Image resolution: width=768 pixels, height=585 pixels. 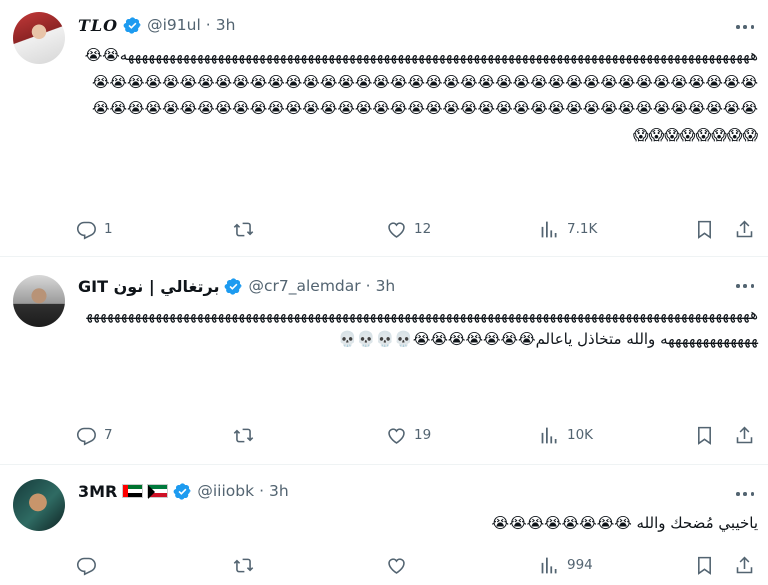 I want to click on tweet-text: ياخيبي مُضحك والله 😭😭😭😭😭😭😭😭, so click(x=624, y=523).